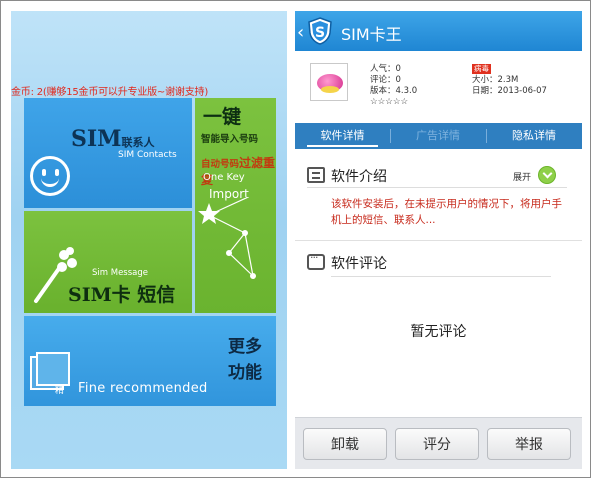 This screenshot has height=478, width=591. Describe the element at coordinates (359, 264) in the screenshot. I see `comments-title: 软件评论` at that location.